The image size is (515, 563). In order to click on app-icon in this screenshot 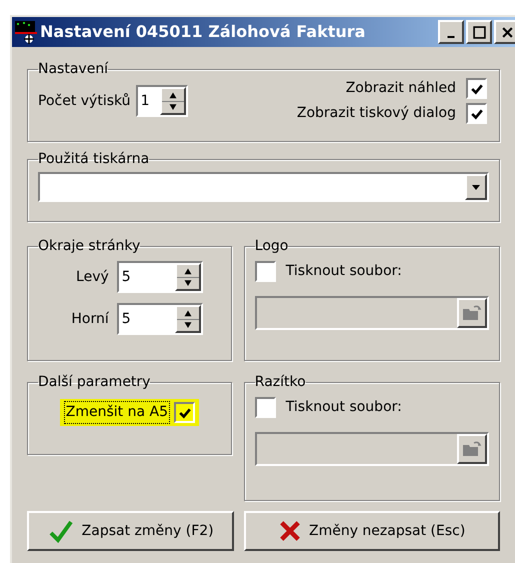, I will do `click(26, 32)`.